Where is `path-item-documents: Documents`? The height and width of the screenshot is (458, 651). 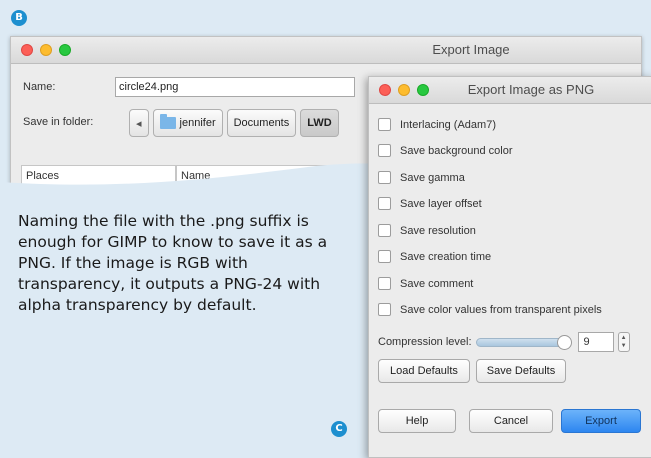 path-item-documents: Documents is located at coordinates (261, 123).